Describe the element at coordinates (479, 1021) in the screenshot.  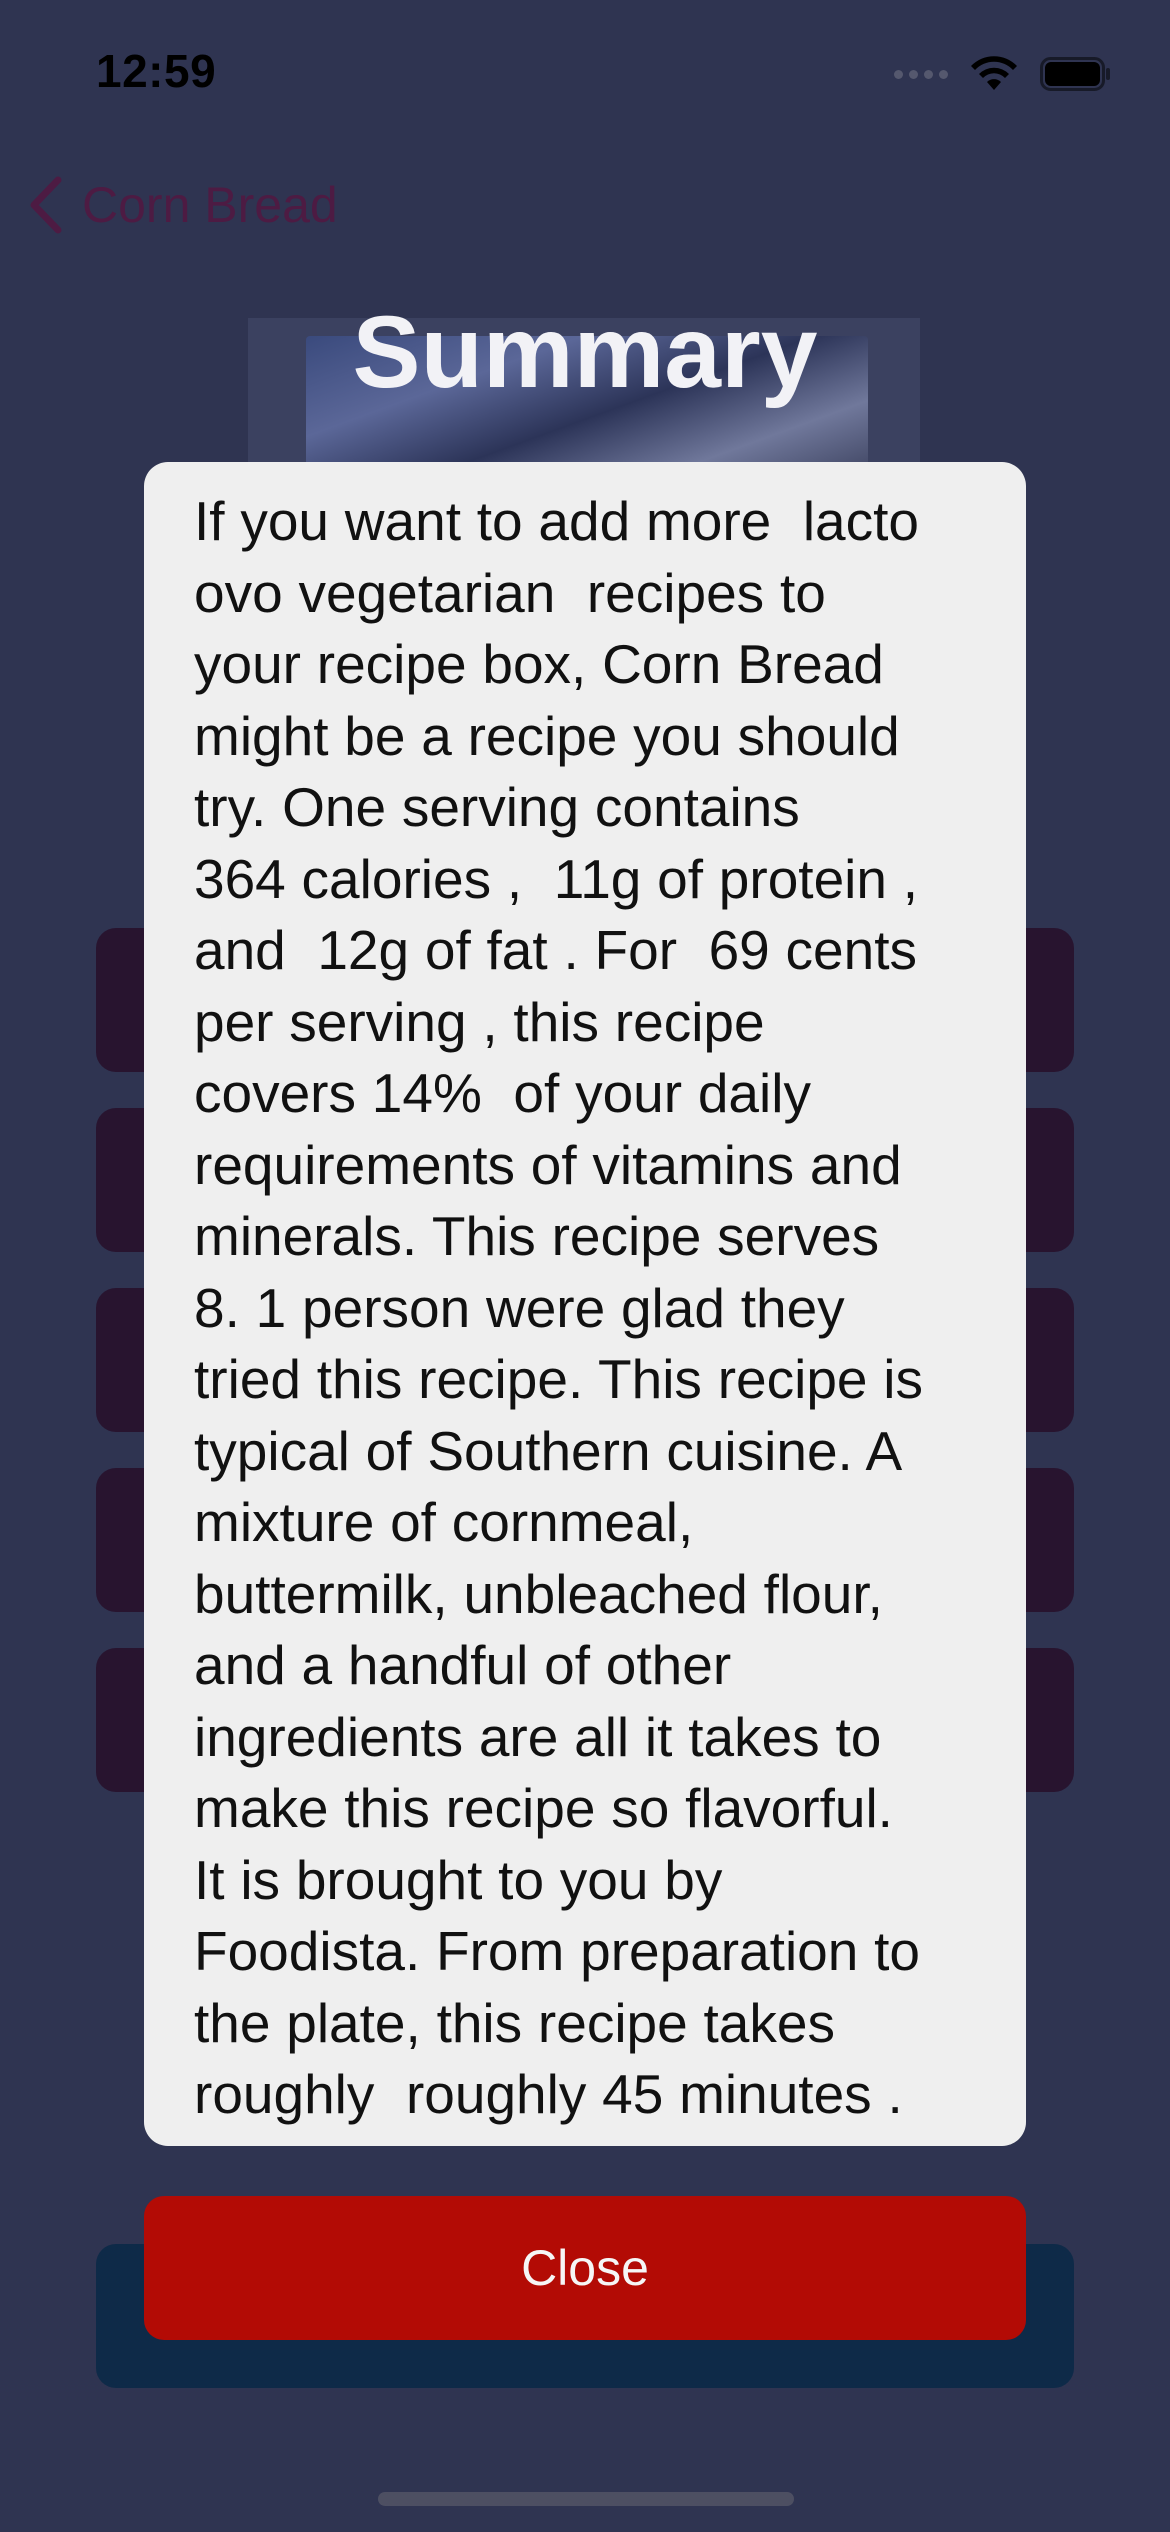
I see `summary-line: per serving , this recipe` at that location.